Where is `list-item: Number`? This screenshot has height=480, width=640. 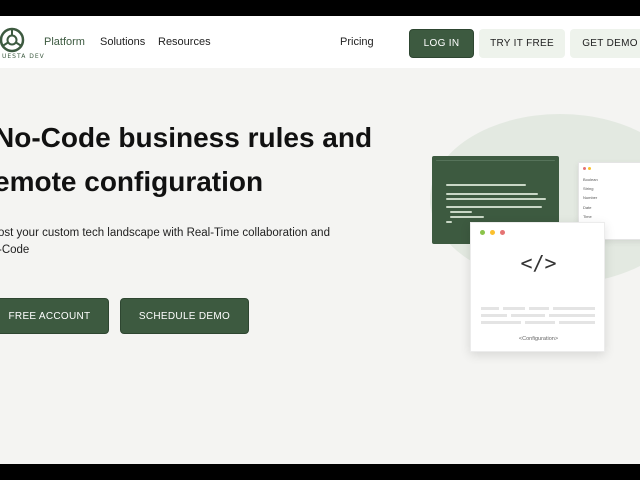
list-item: Number is located at coordinates (590, 197).